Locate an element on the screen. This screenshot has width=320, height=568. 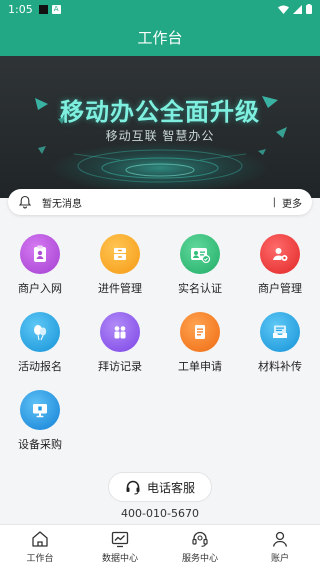
app-header: 工作台 is located at coordinates (160, 37).